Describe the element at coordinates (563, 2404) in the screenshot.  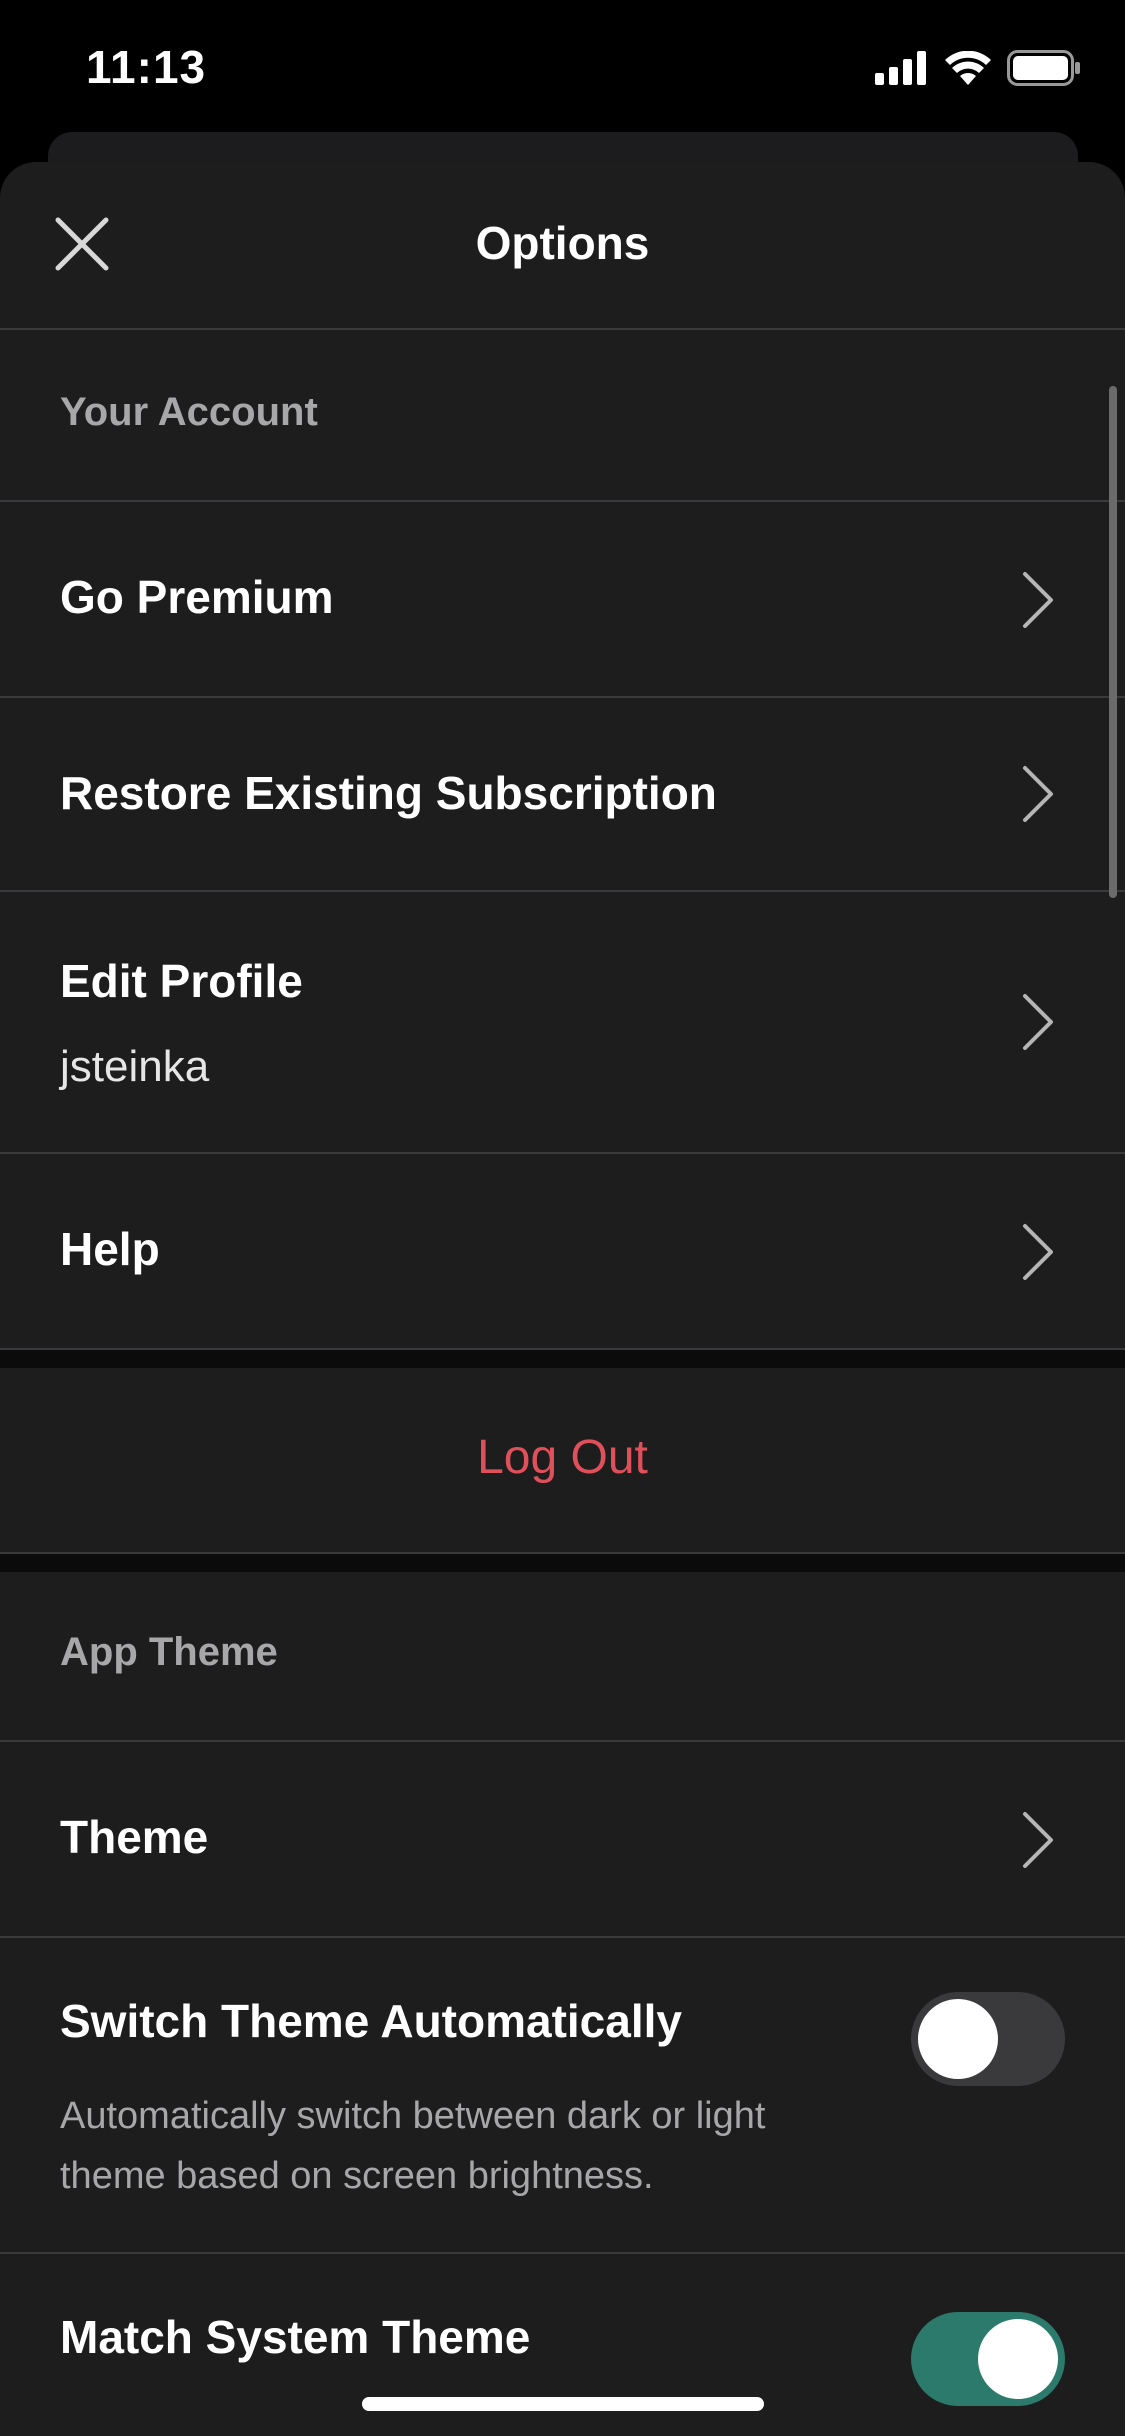
I see `home-indicator` at that location.